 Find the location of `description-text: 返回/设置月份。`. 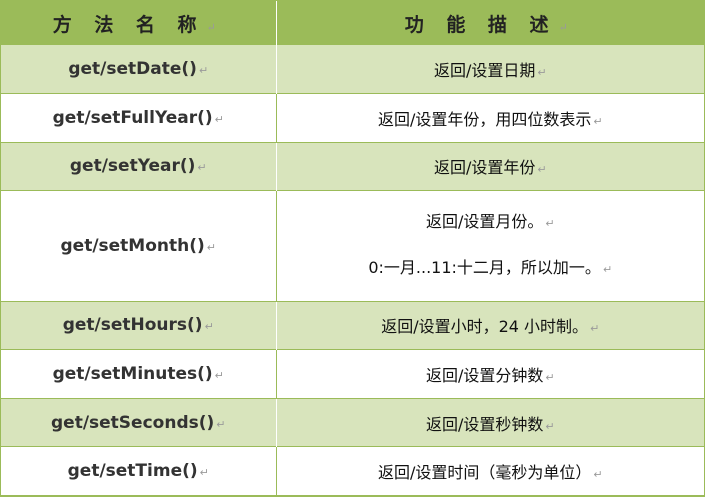

description-text: 返回/设置月份。 is located at coordinates (484, 221).